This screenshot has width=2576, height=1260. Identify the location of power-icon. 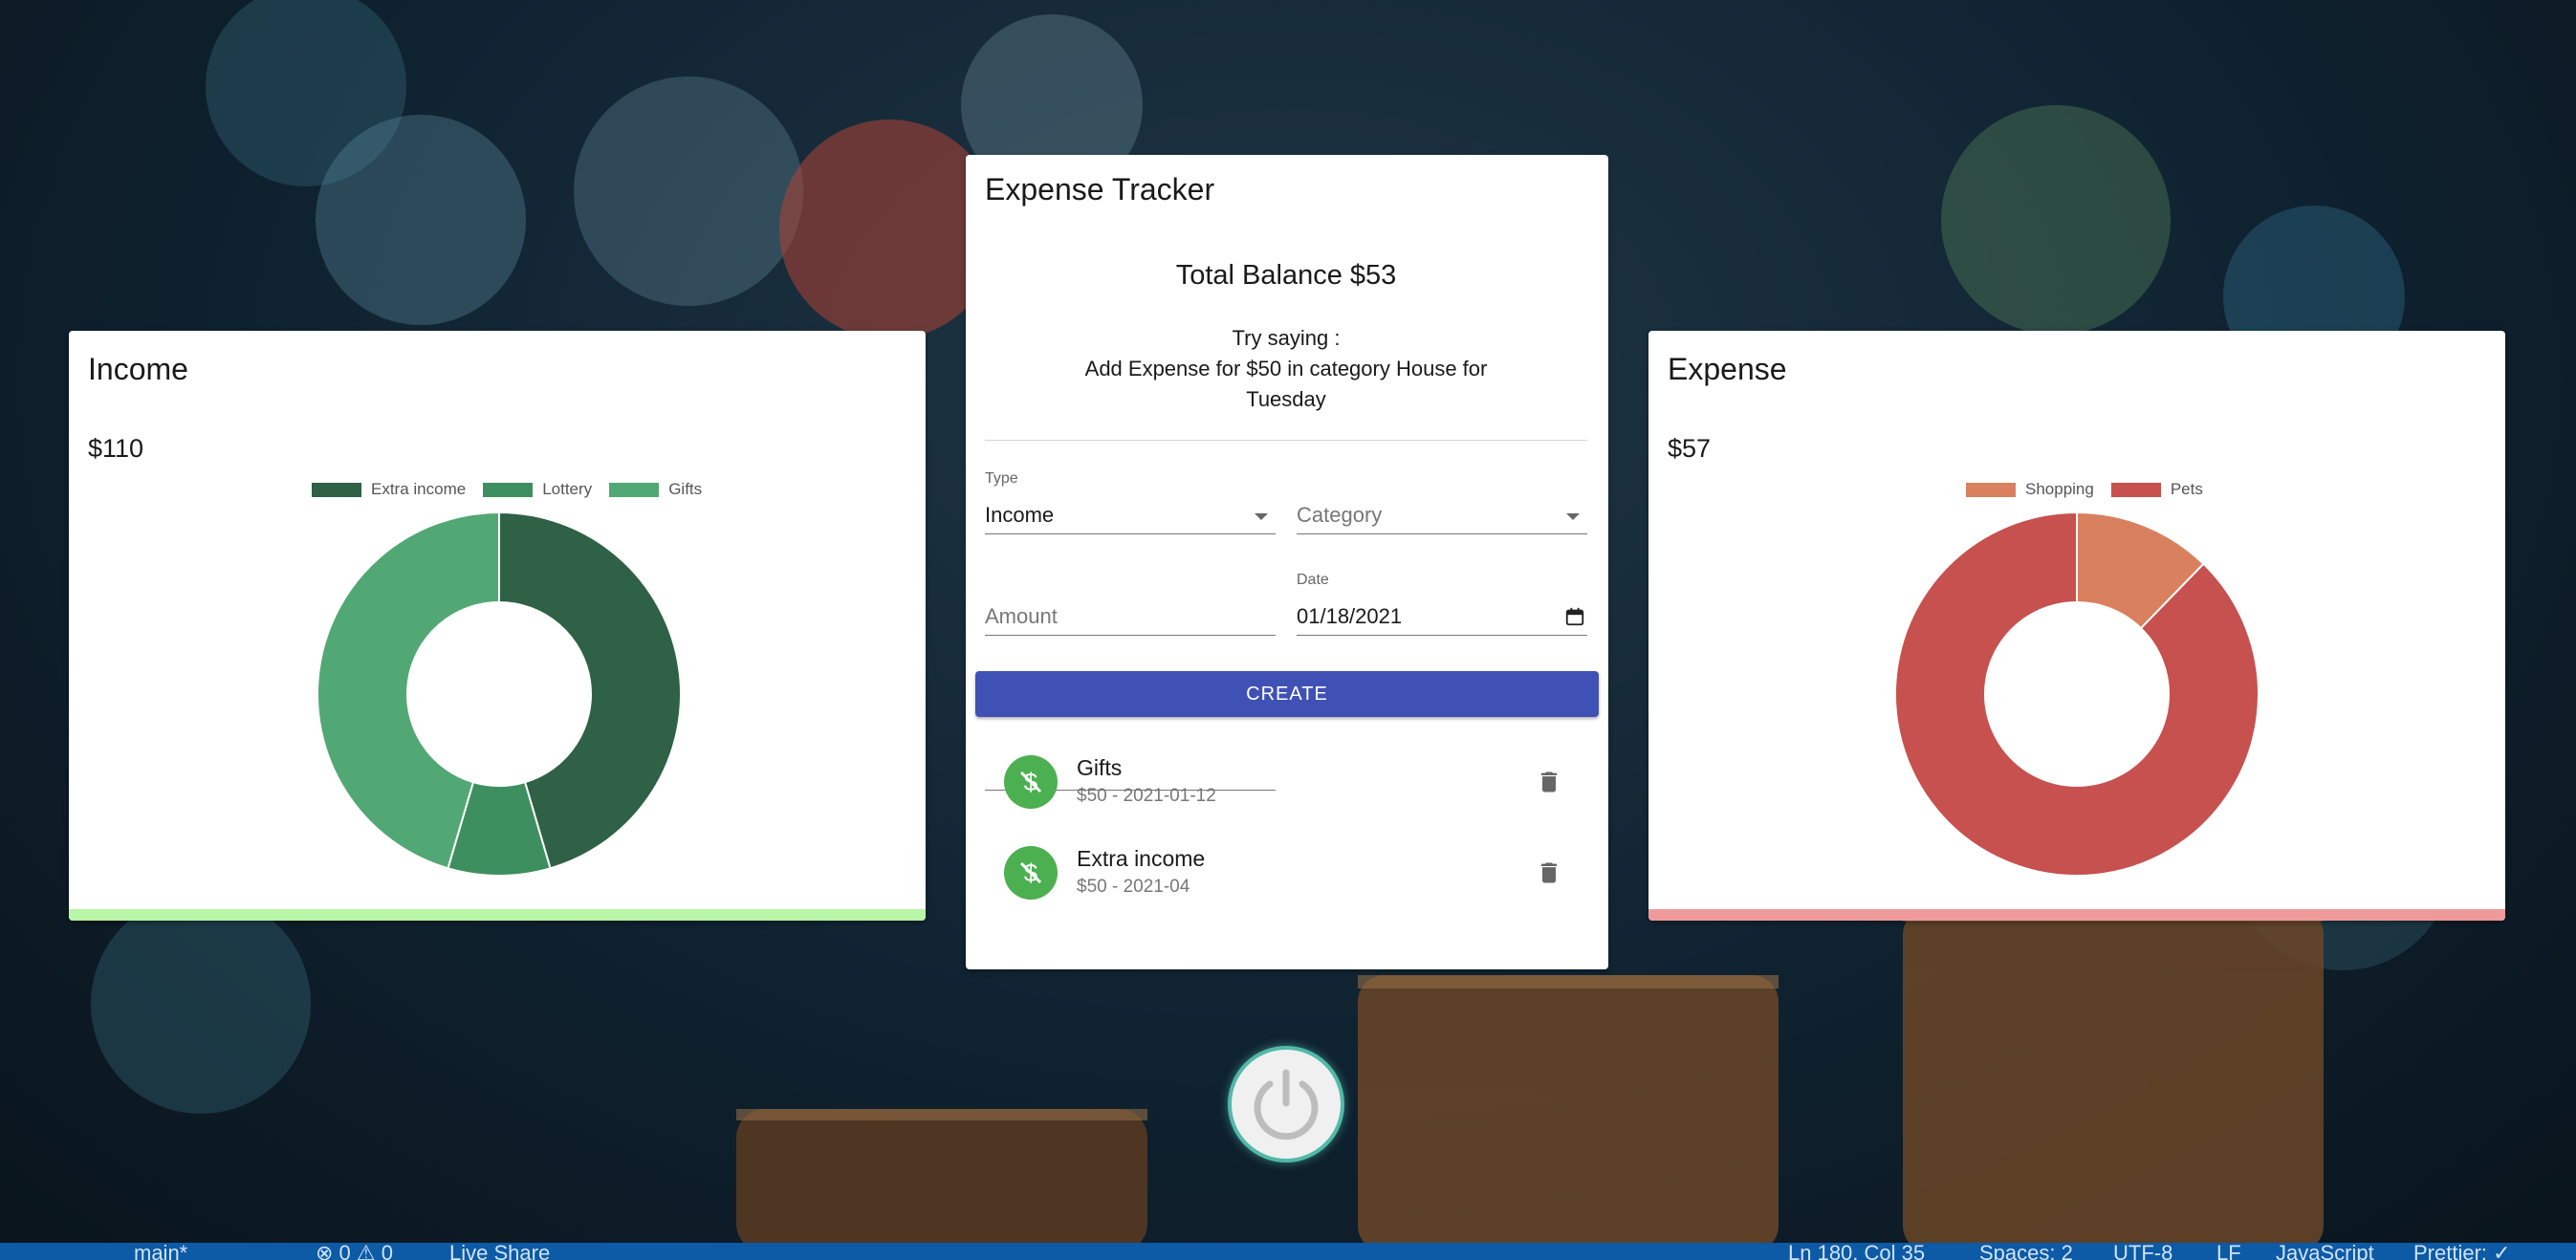
(1286, 1105).